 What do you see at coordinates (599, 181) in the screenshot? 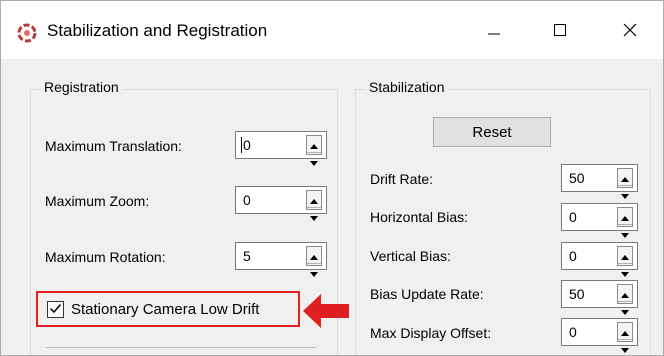
I see `drift-rate-spinner: 50` at bounding box center [599, 181].